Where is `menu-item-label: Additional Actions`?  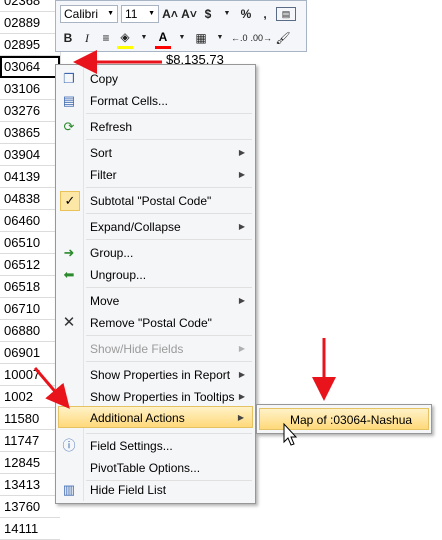 menu-item-label: Additional Actions is located at coordinates (137, 418).